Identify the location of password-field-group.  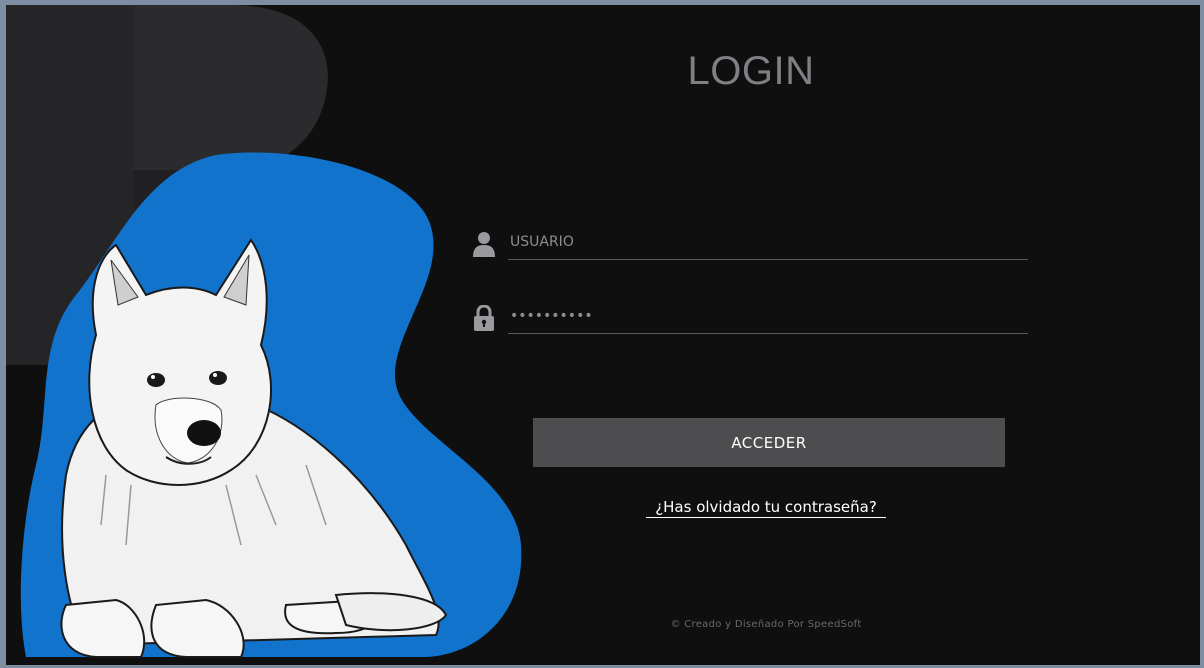
(752, 321).